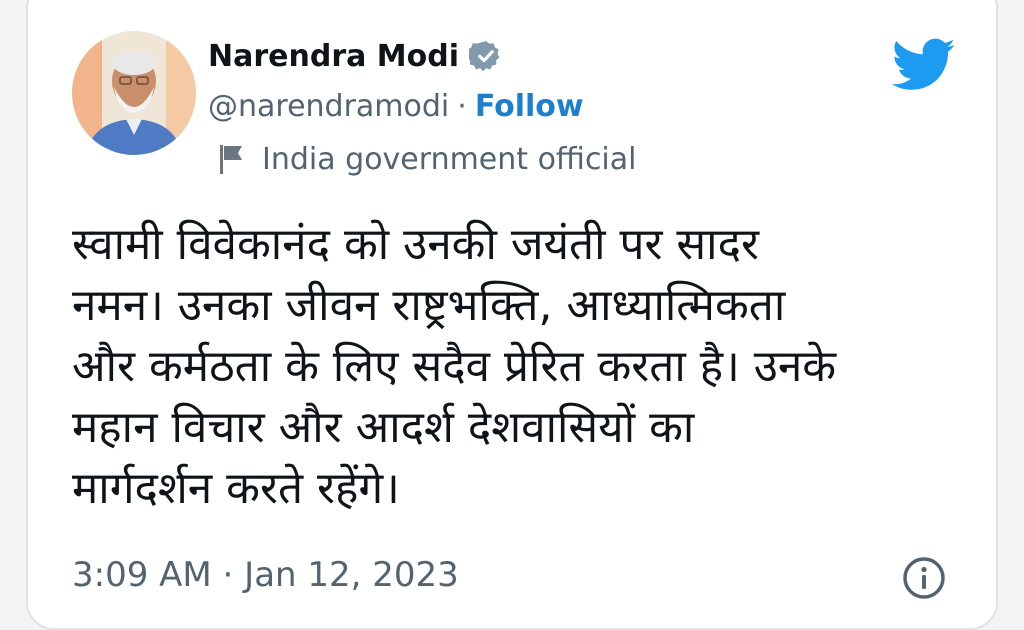 This screenshot has height=630, width=1024. I want to click on author-handle-row: @narendramodi · Follow, so click(396, 106).